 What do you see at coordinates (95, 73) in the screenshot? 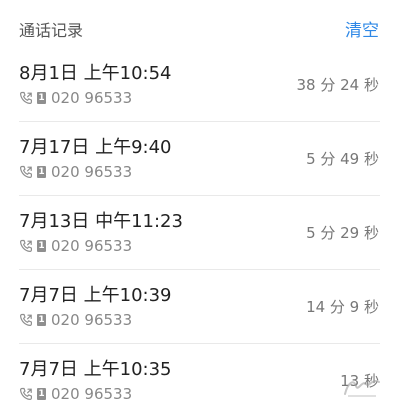
I see `call-time: 8月1日 上午10:54` at bounding box center [95, 73].